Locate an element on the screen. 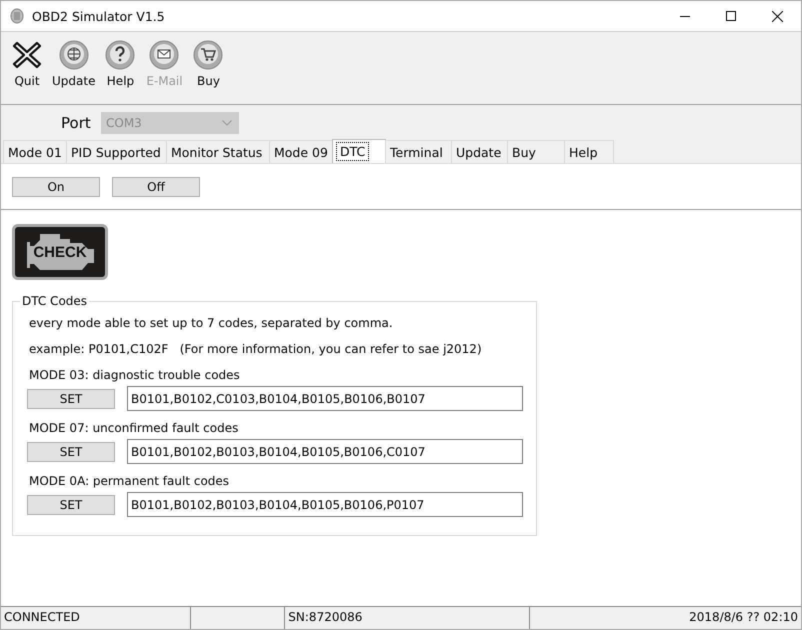 The width and height of the screenshot is (802, 630). window-title: OBD2 Simulator V1.5 is located at coordinates (98, 16).